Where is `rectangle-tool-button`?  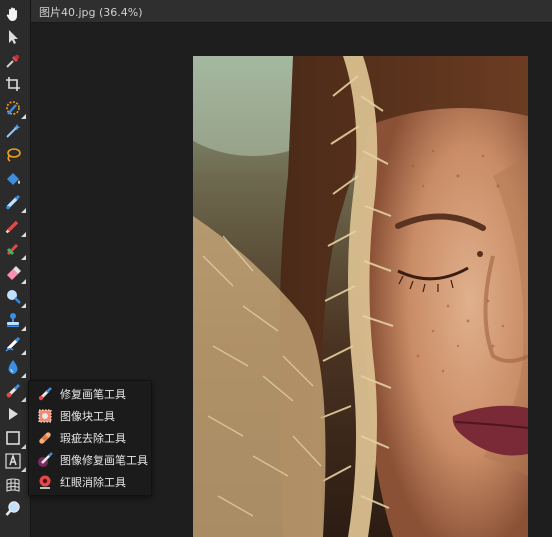 rectangle-tool-button is located at coordinates (14, 438).